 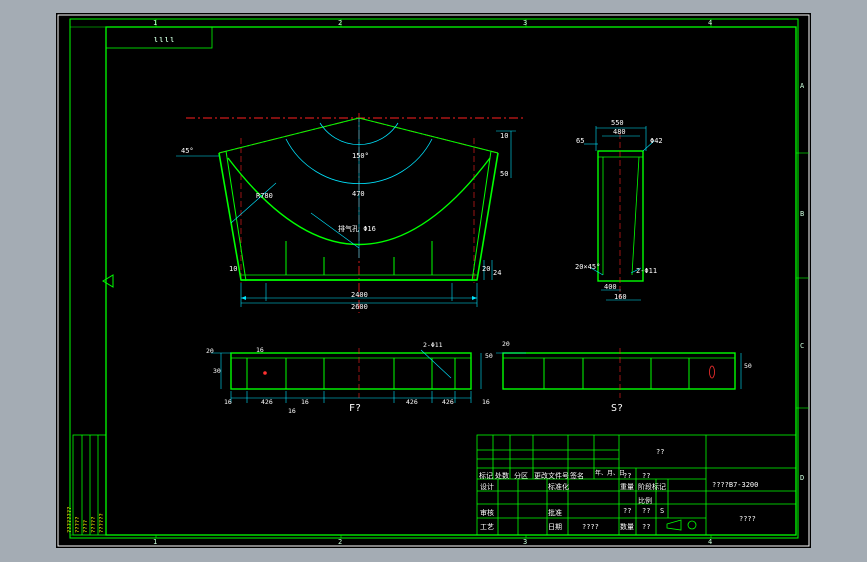 What do you see at coordinates (487, 527) in the screenshot?
I see `tb-role: 工艺` at bounding box center [487, 527].